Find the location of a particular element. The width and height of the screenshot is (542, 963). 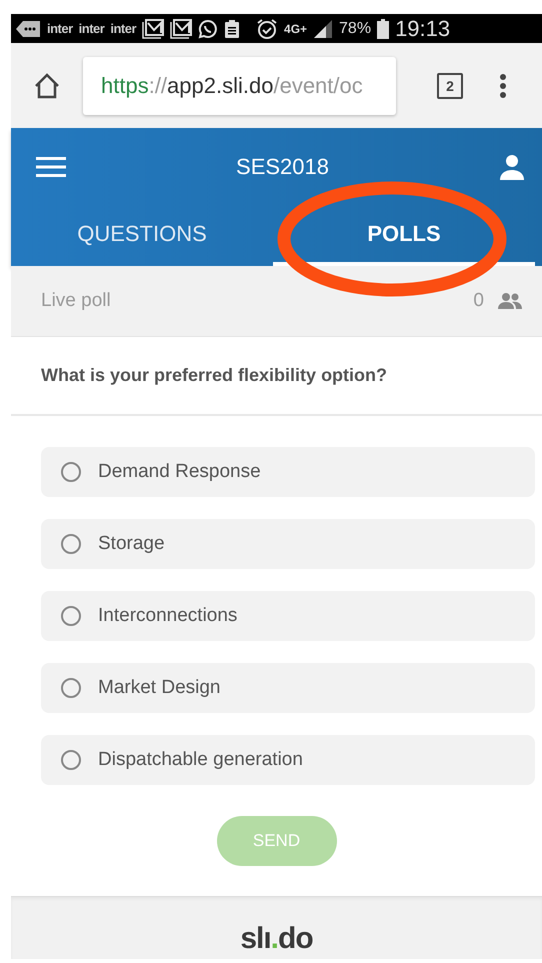

home-icon is located at coordinates (47, 85).